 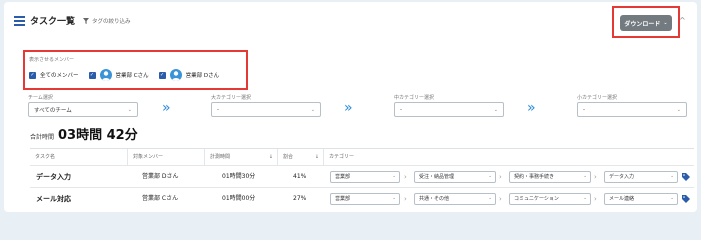 What do you see at coordinates (160, 176) in the screenshot?
I see `member-name: 営業部 Dさん` at bounding box center [160, 176].